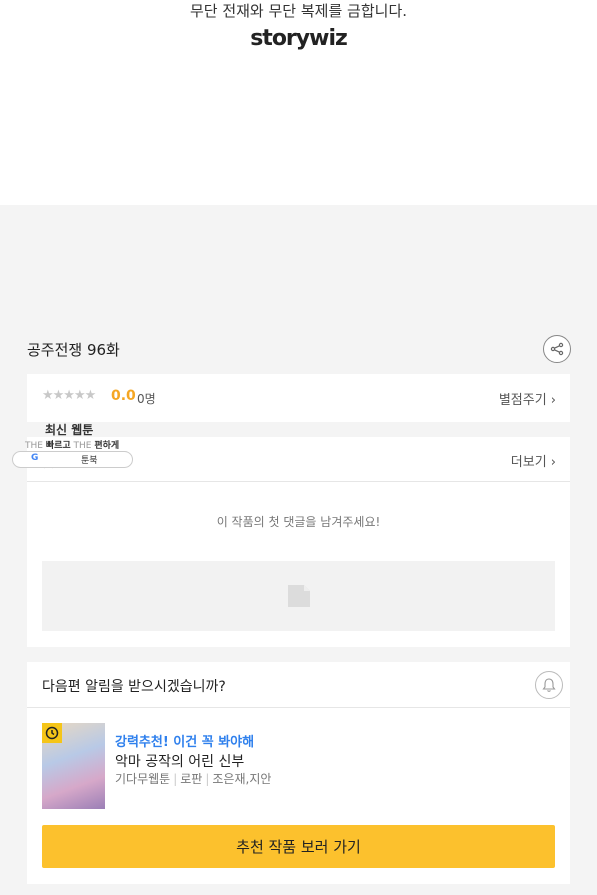  Describe the element at coordinates (298, 11) in the screenshot. I see `copyright-notice: 무단 전재와 무단 복제를 금합니다.` at that location.